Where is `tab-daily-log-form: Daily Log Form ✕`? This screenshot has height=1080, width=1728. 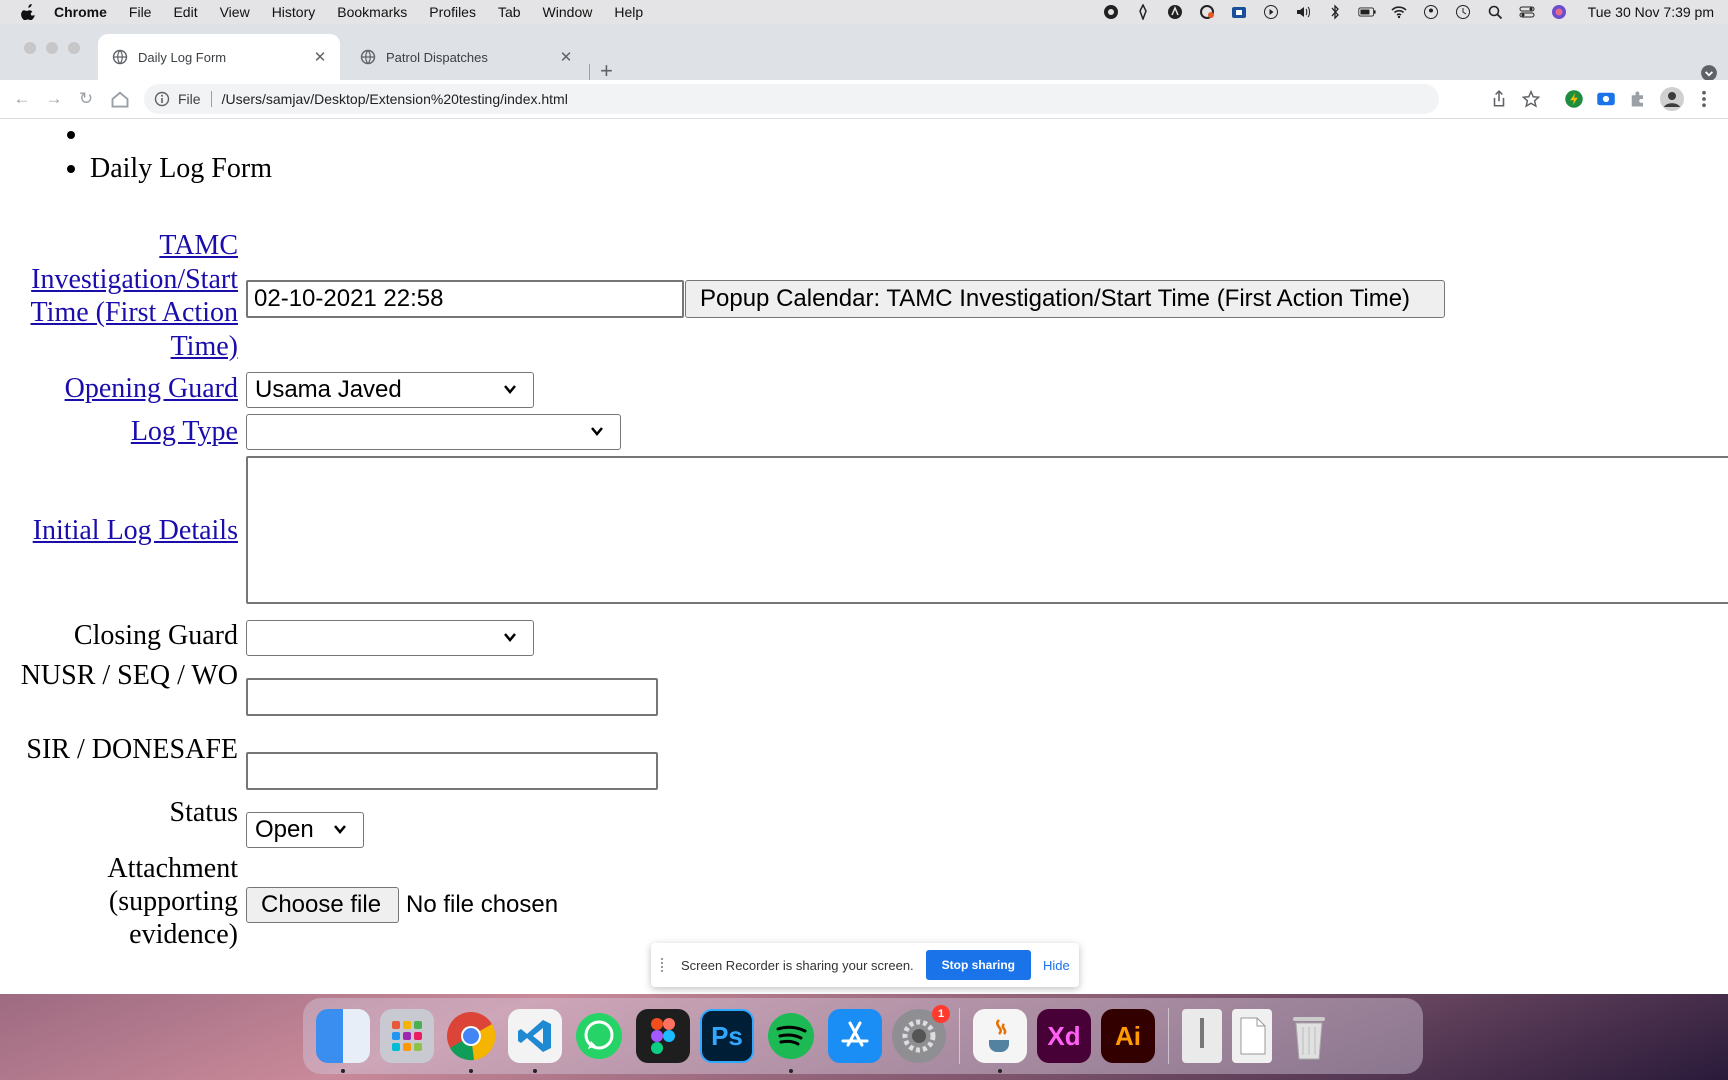
tab-daily-log-form: Daily Log Form ✕ is located at coordinates (219, 57).